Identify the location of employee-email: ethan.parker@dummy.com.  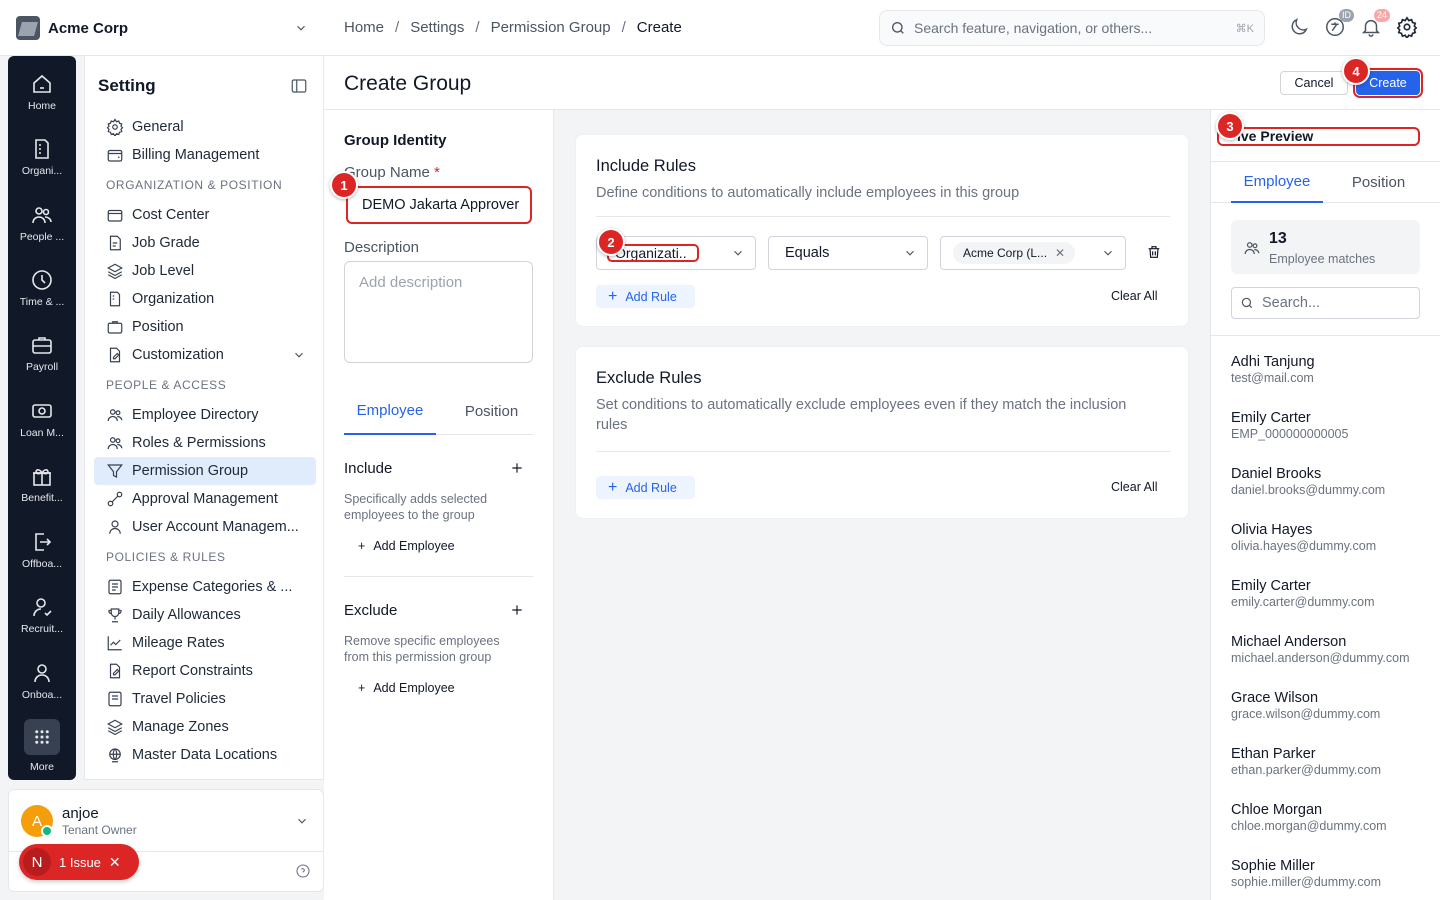
(1306, 770).